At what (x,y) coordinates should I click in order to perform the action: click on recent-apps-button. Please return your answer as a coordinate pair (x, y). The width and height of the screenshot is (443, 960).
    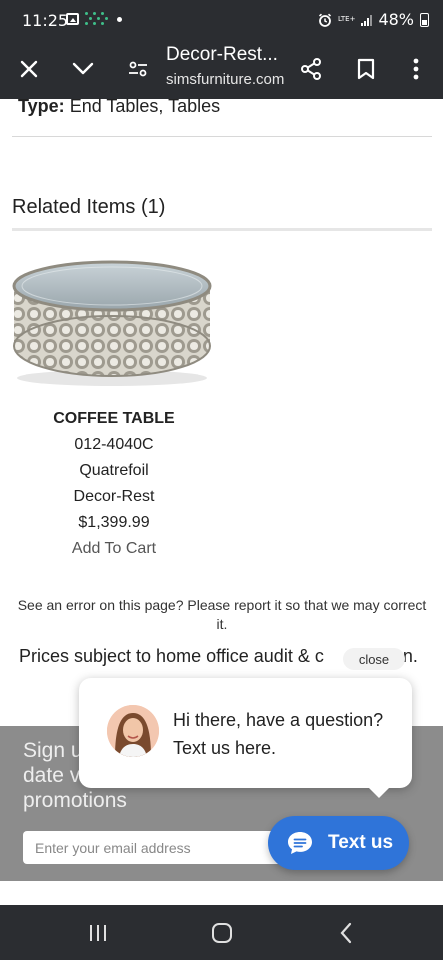
    Looking at the image, I should click on (98, 933).